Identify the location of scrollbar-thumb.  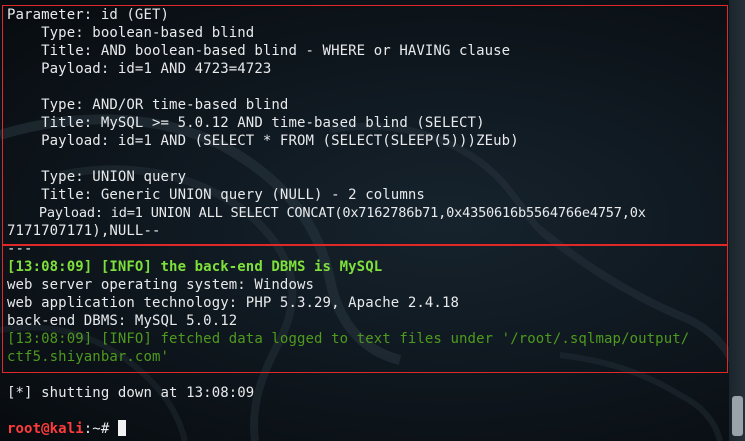
(737, 416).